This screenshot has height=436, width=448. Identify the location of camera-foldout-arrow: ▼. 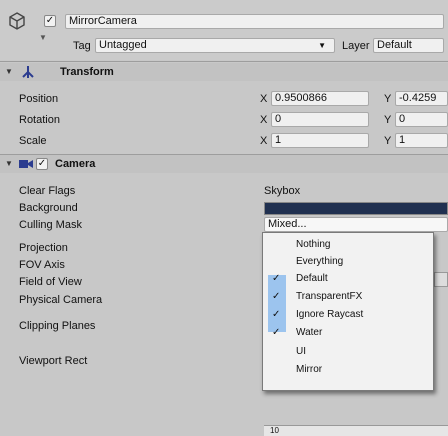
(9, 163).